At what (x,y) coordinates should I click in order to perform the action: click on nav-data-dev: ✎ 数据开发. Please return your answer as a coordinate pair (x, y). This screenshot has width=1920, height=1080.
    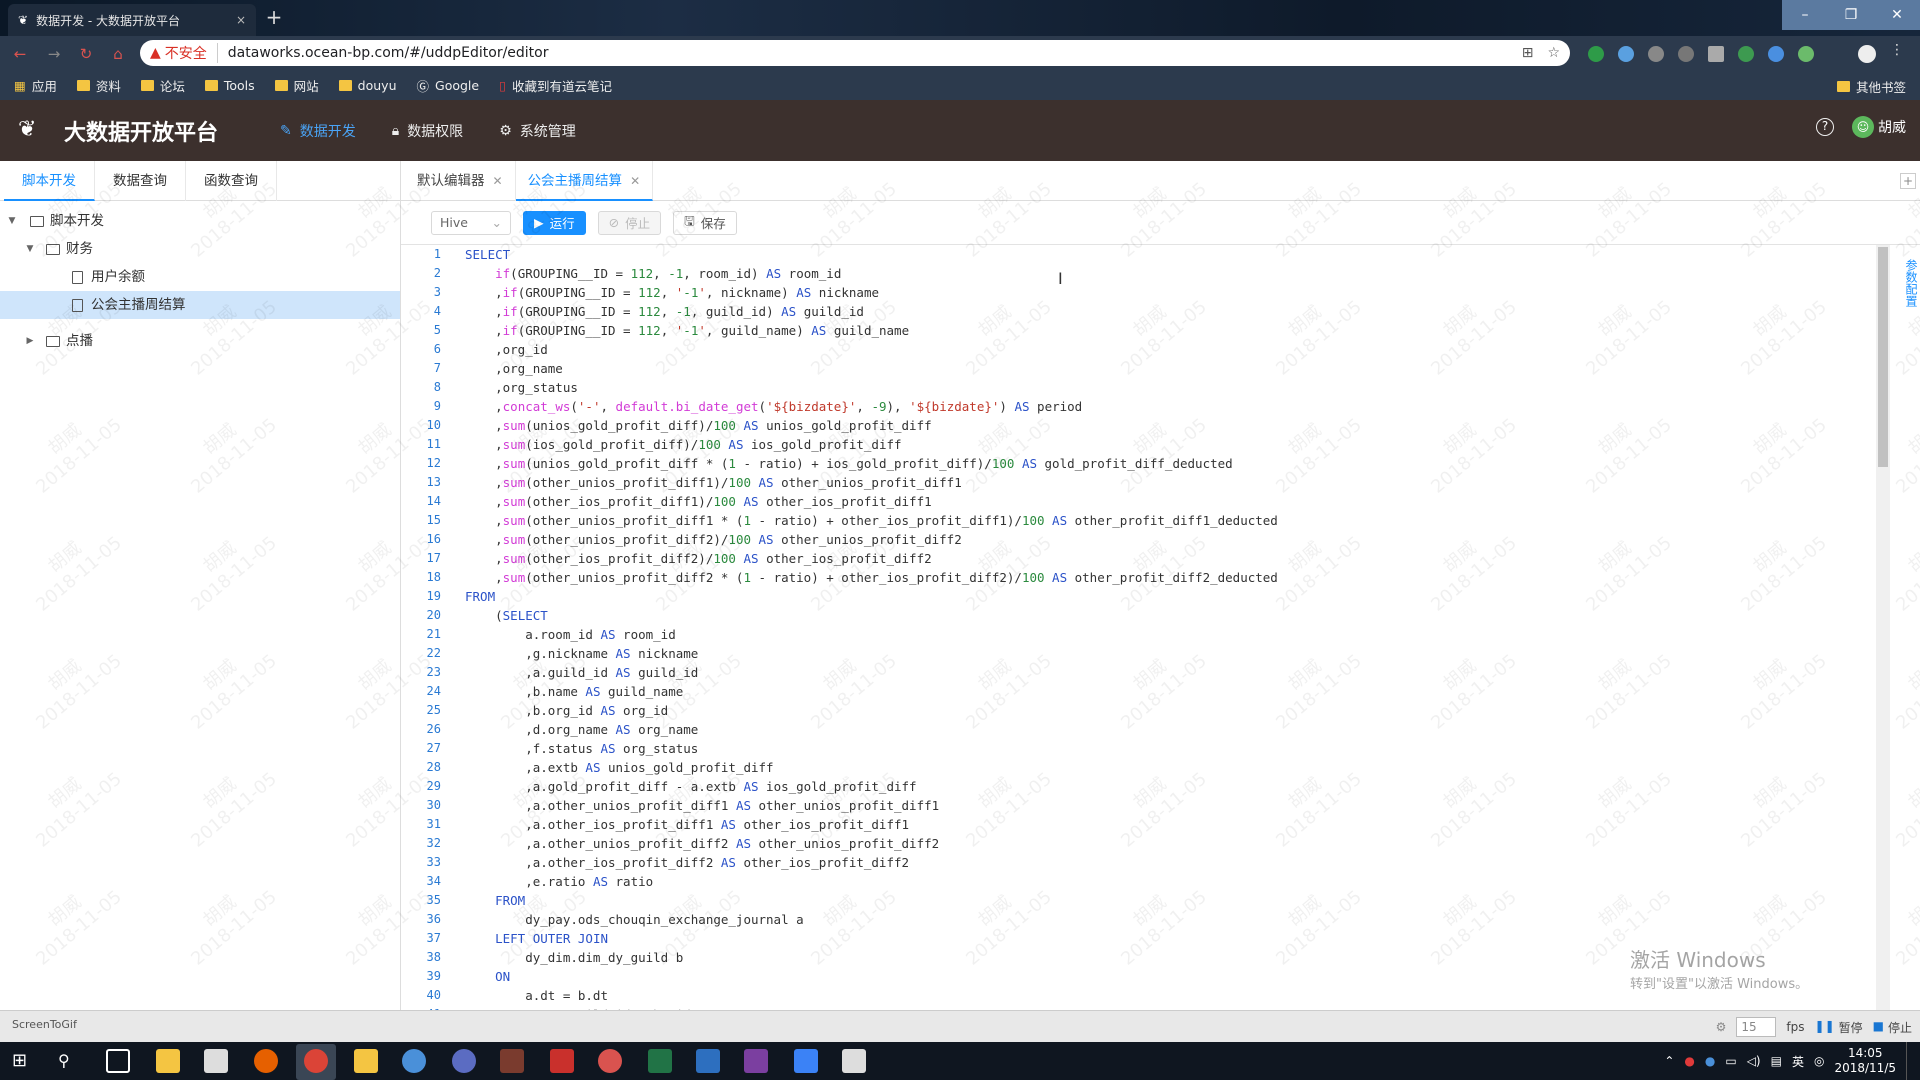
    Looking at the image, I should click on (318, 131).